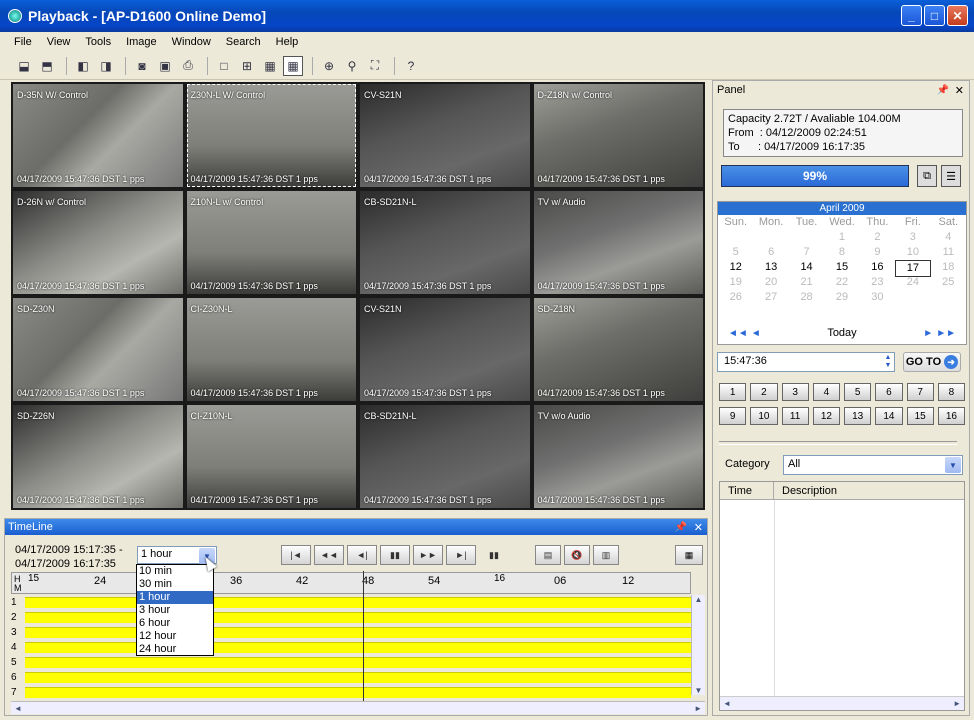 The image size is (974, 720). Describe the element at coordinates (948, 237) in the screenshot. I see `calendar-day: 4` at that location.